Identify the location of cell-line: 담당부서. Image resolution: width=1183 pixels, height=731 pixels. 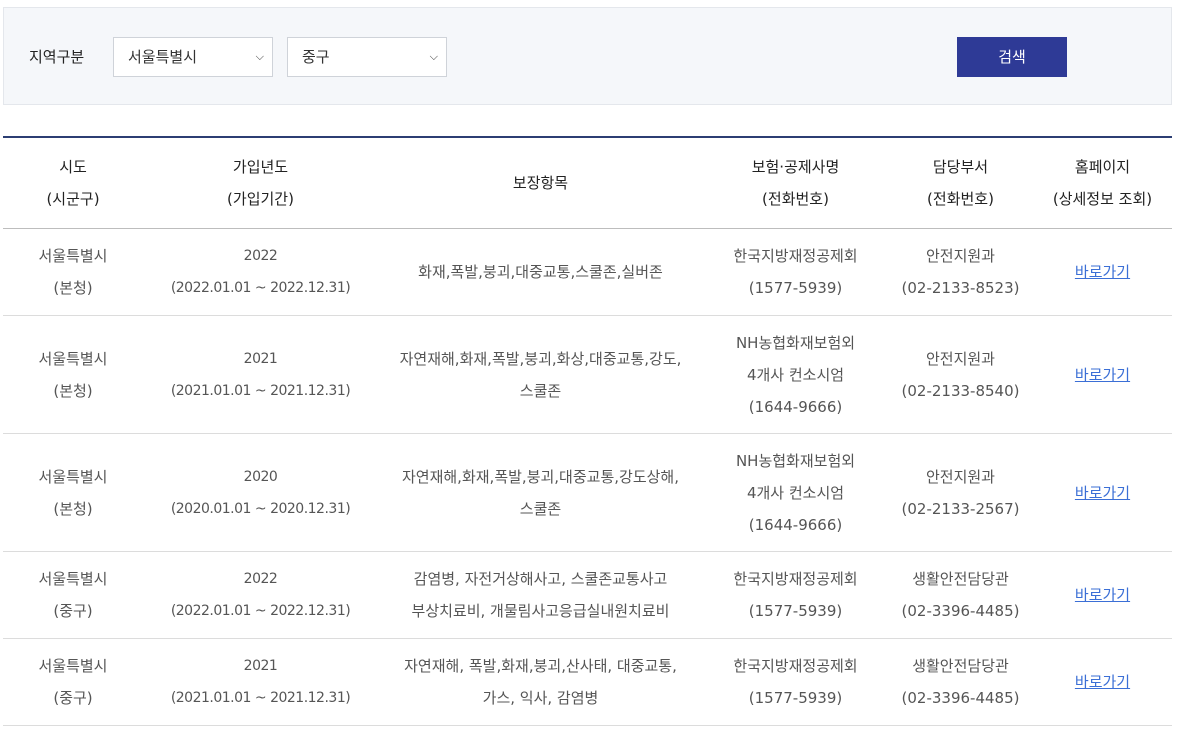
(960, 167).